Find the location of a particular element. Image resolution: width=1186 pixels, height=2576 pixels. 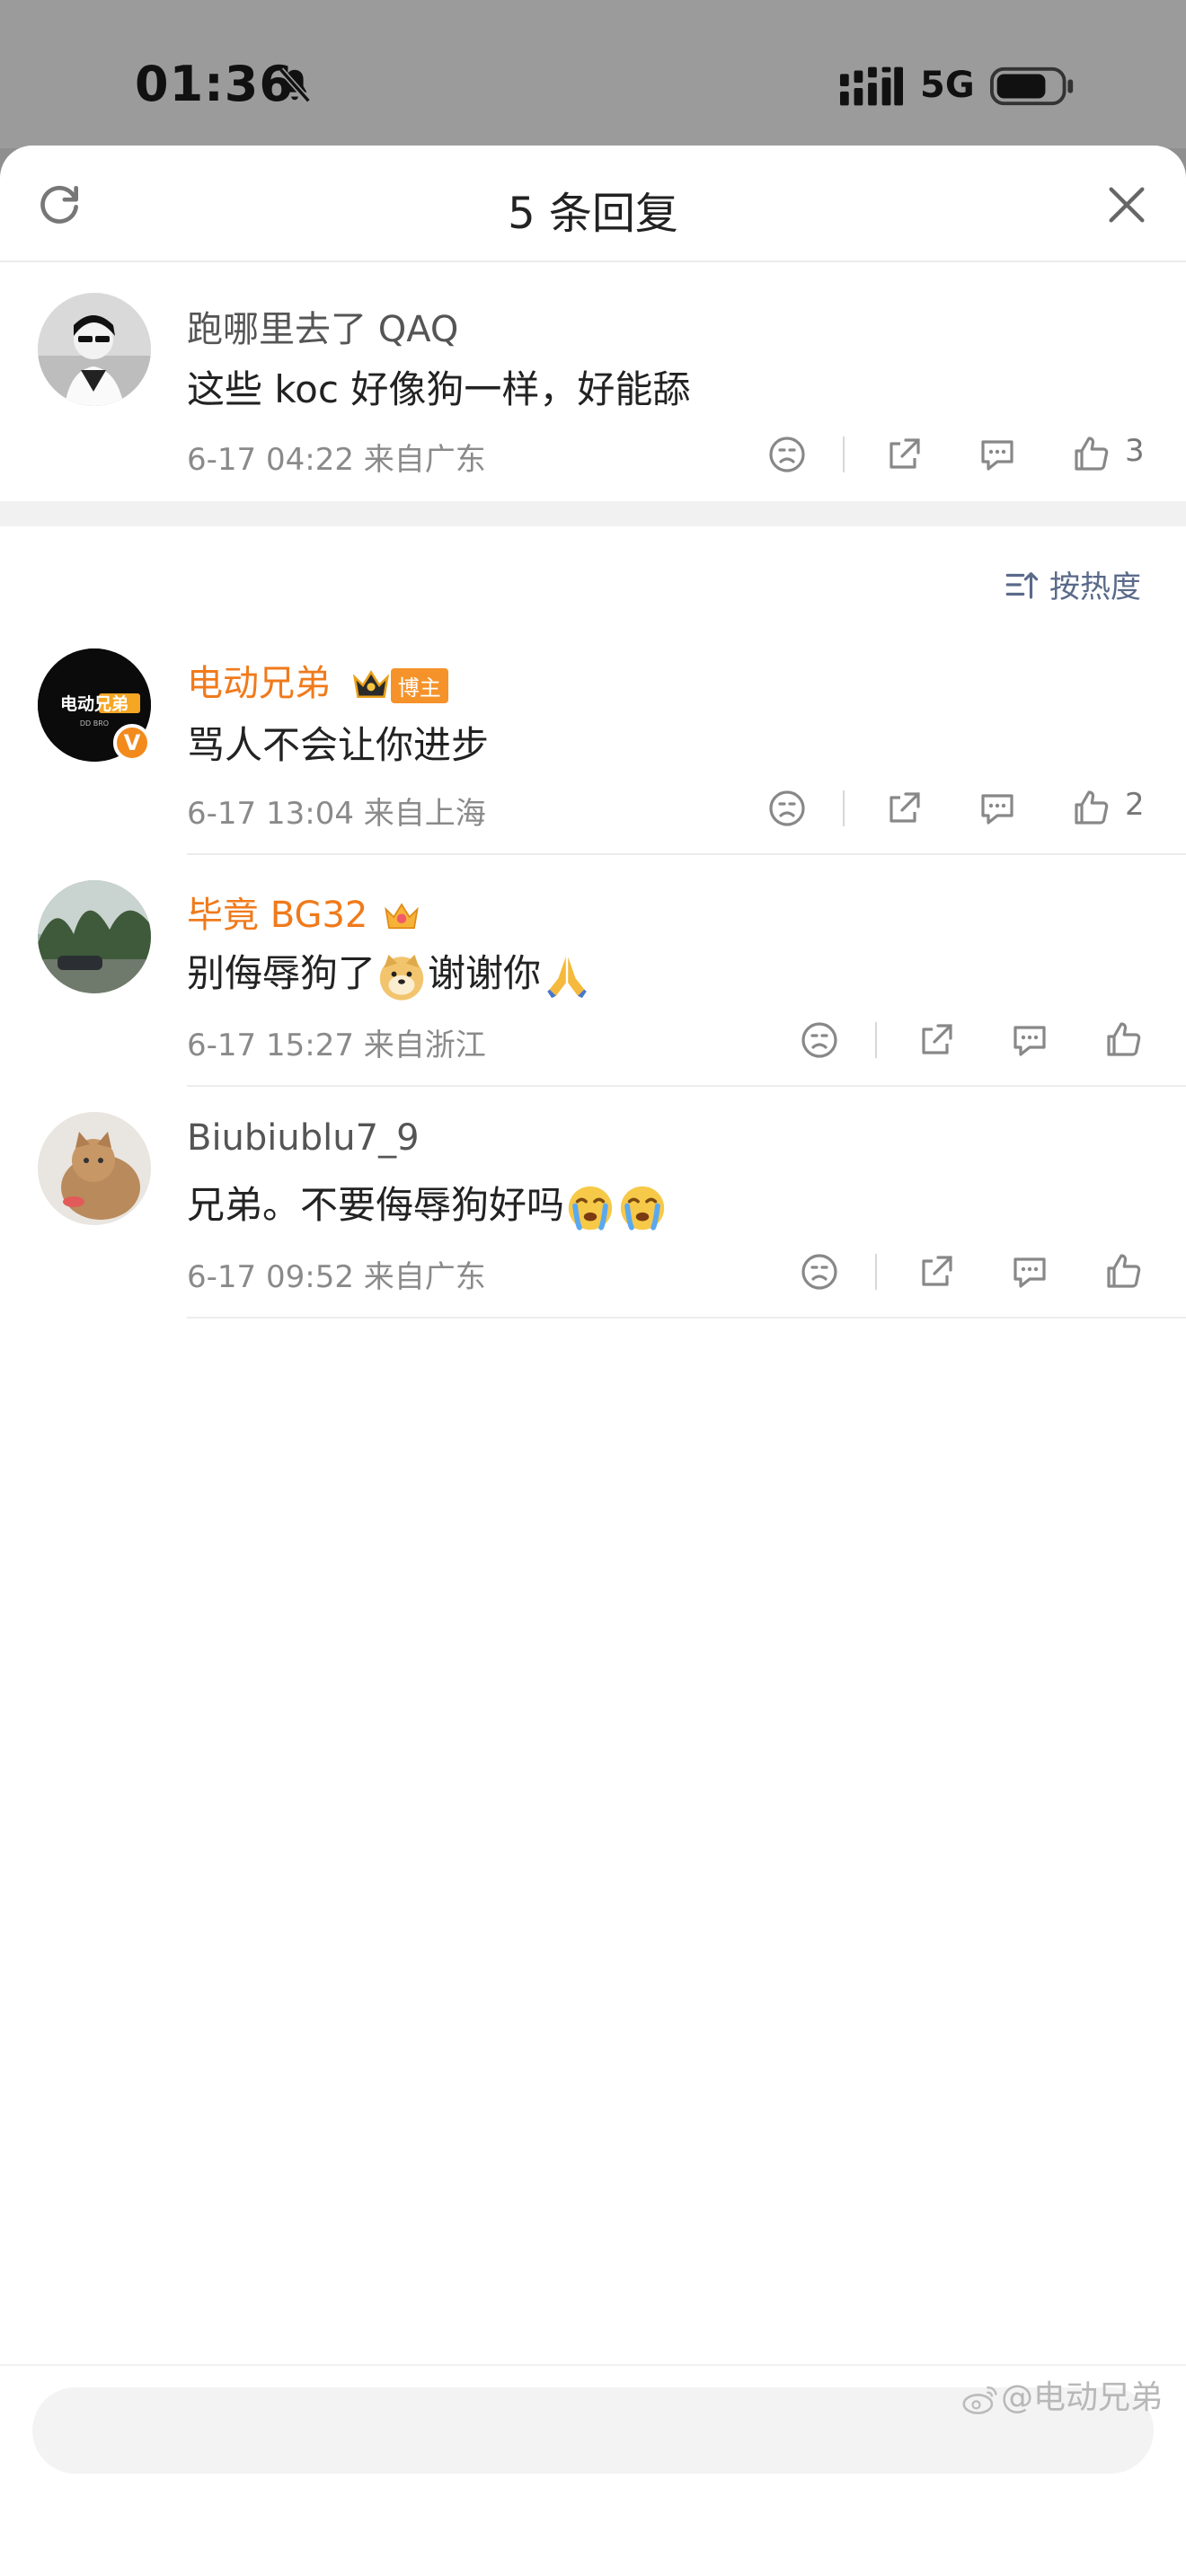

like-count: 2 is located at coordinates (1135, 805).